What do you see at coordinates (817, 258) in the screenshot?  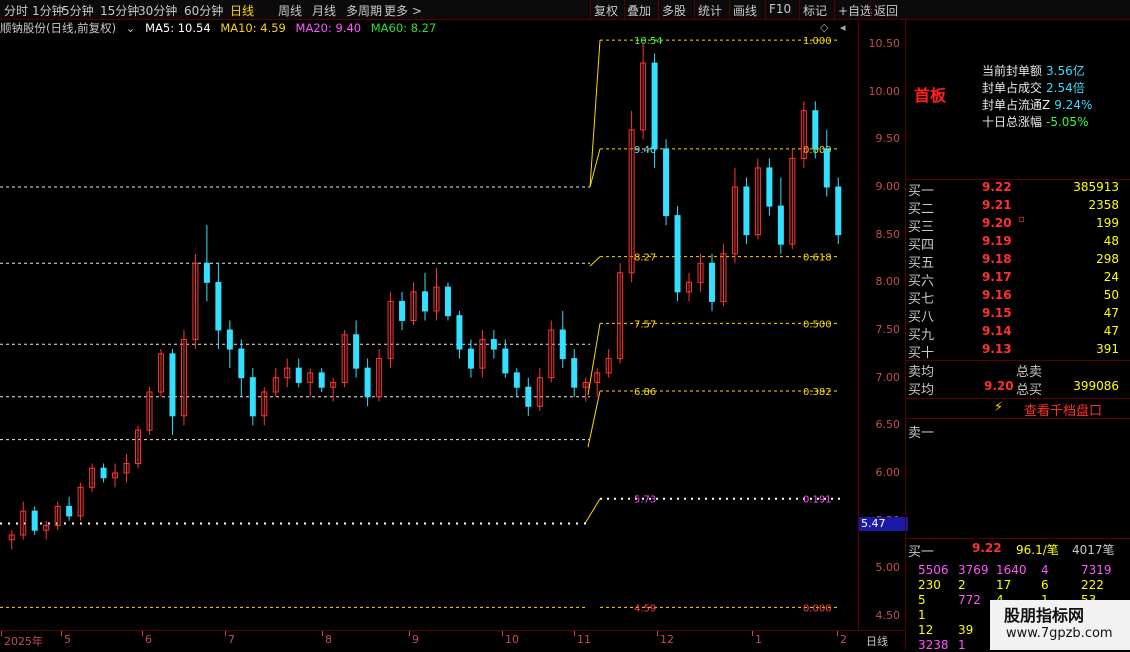 I see `fib-ratio-label: 0.618` at bounding box center [817, 258].